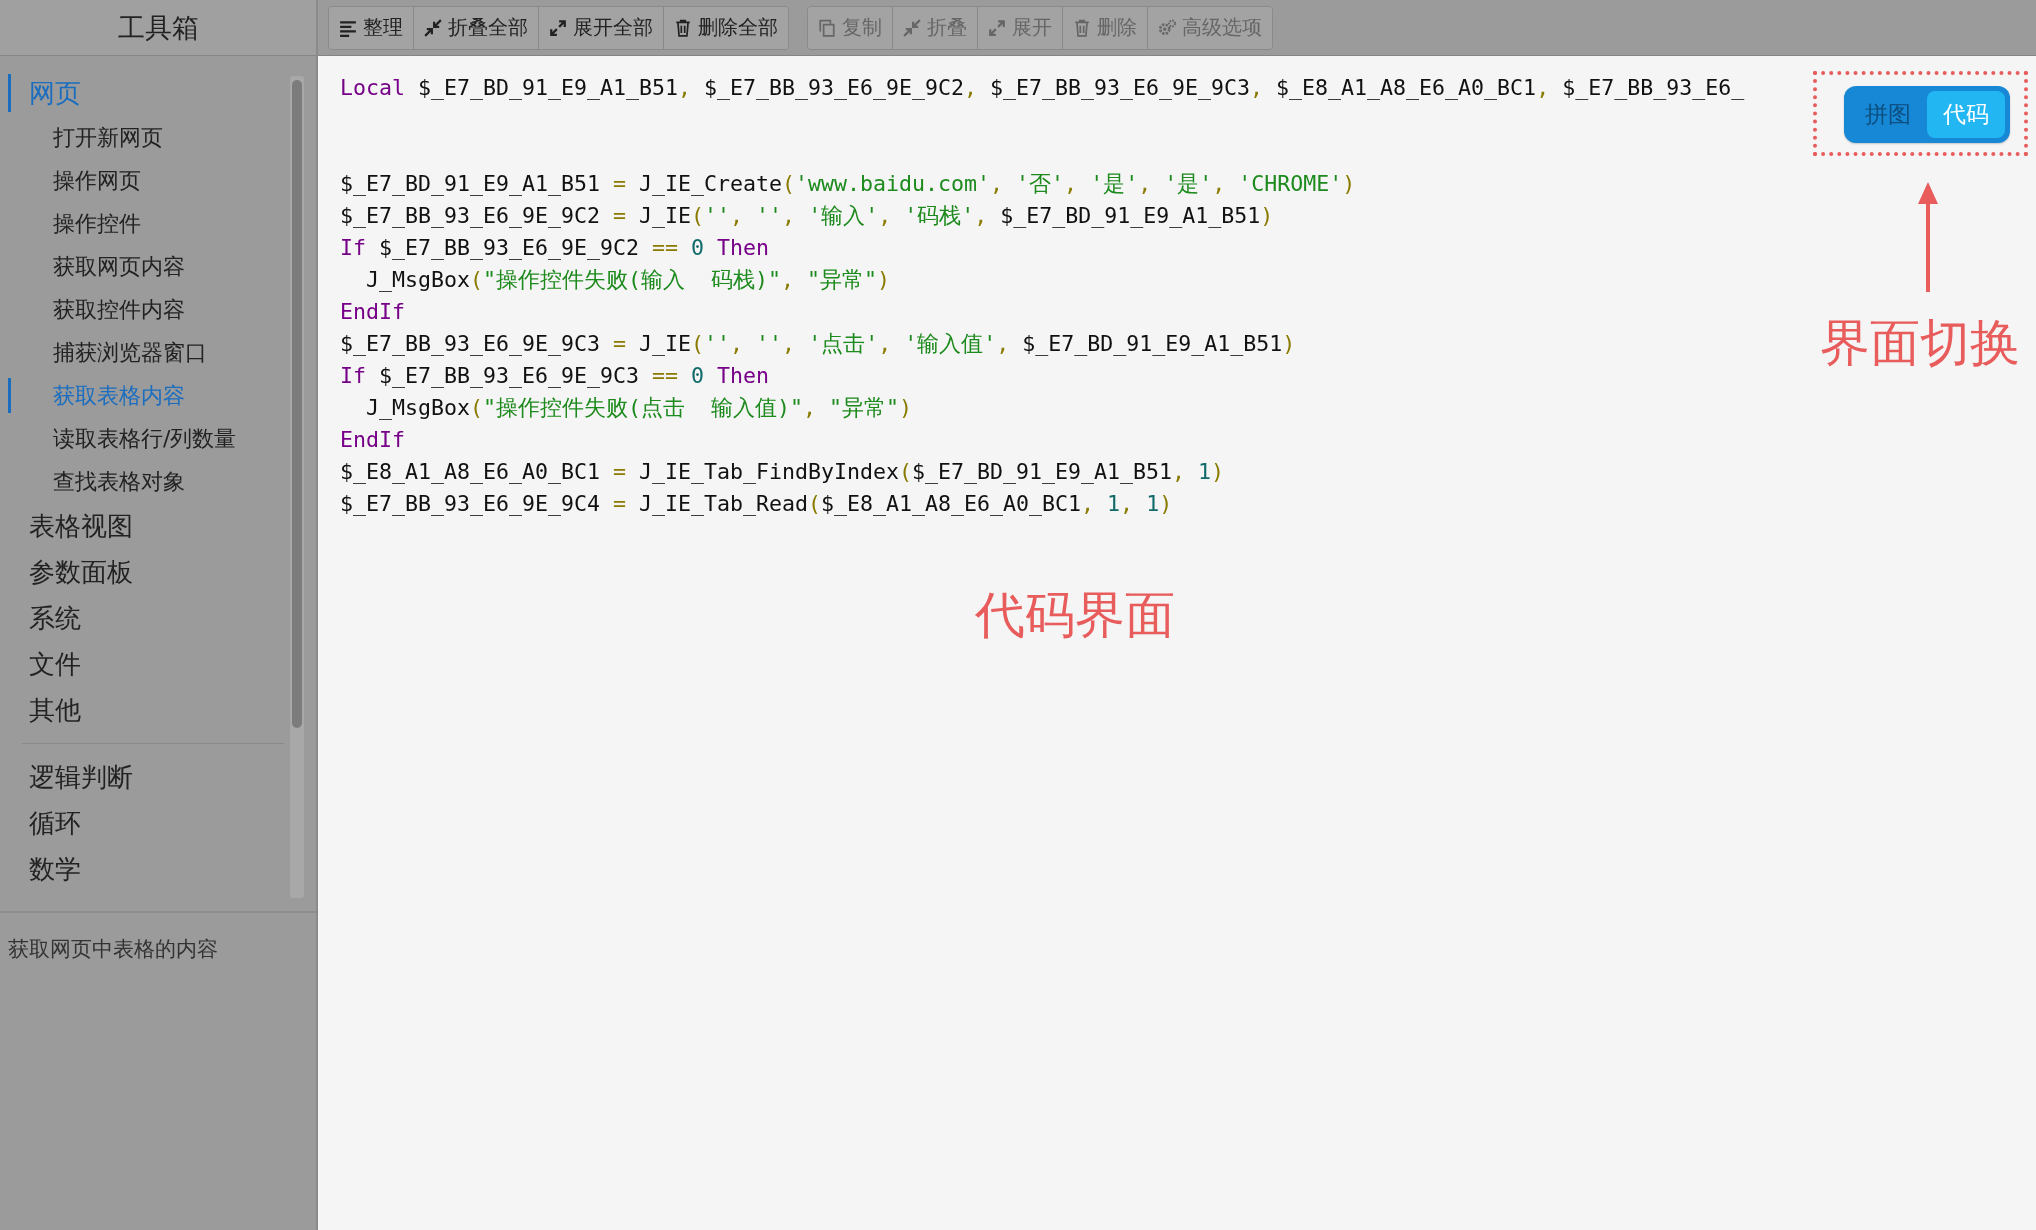 This screenshot has width=2036, height=1230. I want to click on annotation-text: 代码界面, so click(1075, 615).